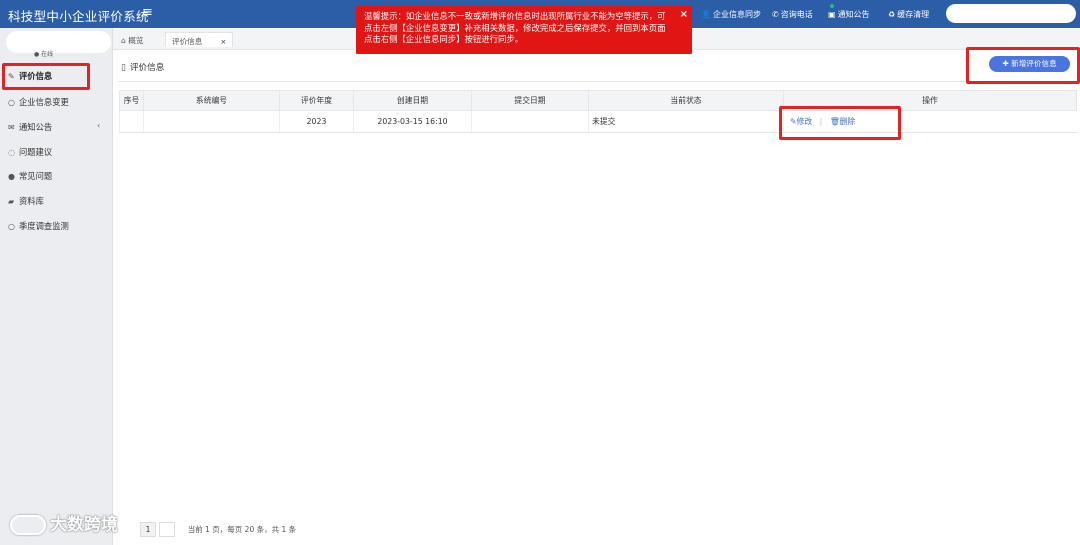 The width and height of the screenshot is (1080, 545). Describe the element at coordinates (412, 121) in the screenshot. I see `cell-created: 2023-03-15 16:10` at that location.